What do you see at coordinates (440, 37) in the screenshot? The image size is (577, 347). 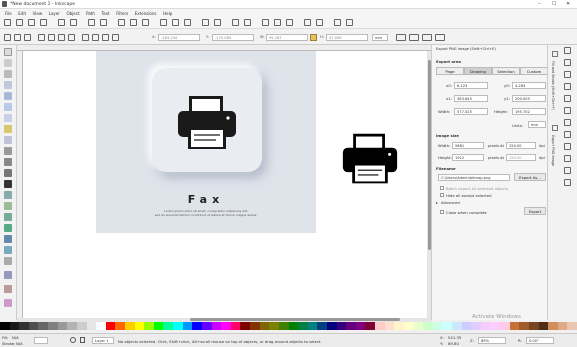 I see `move-patterns-icon` at bounding box center [440, 37].